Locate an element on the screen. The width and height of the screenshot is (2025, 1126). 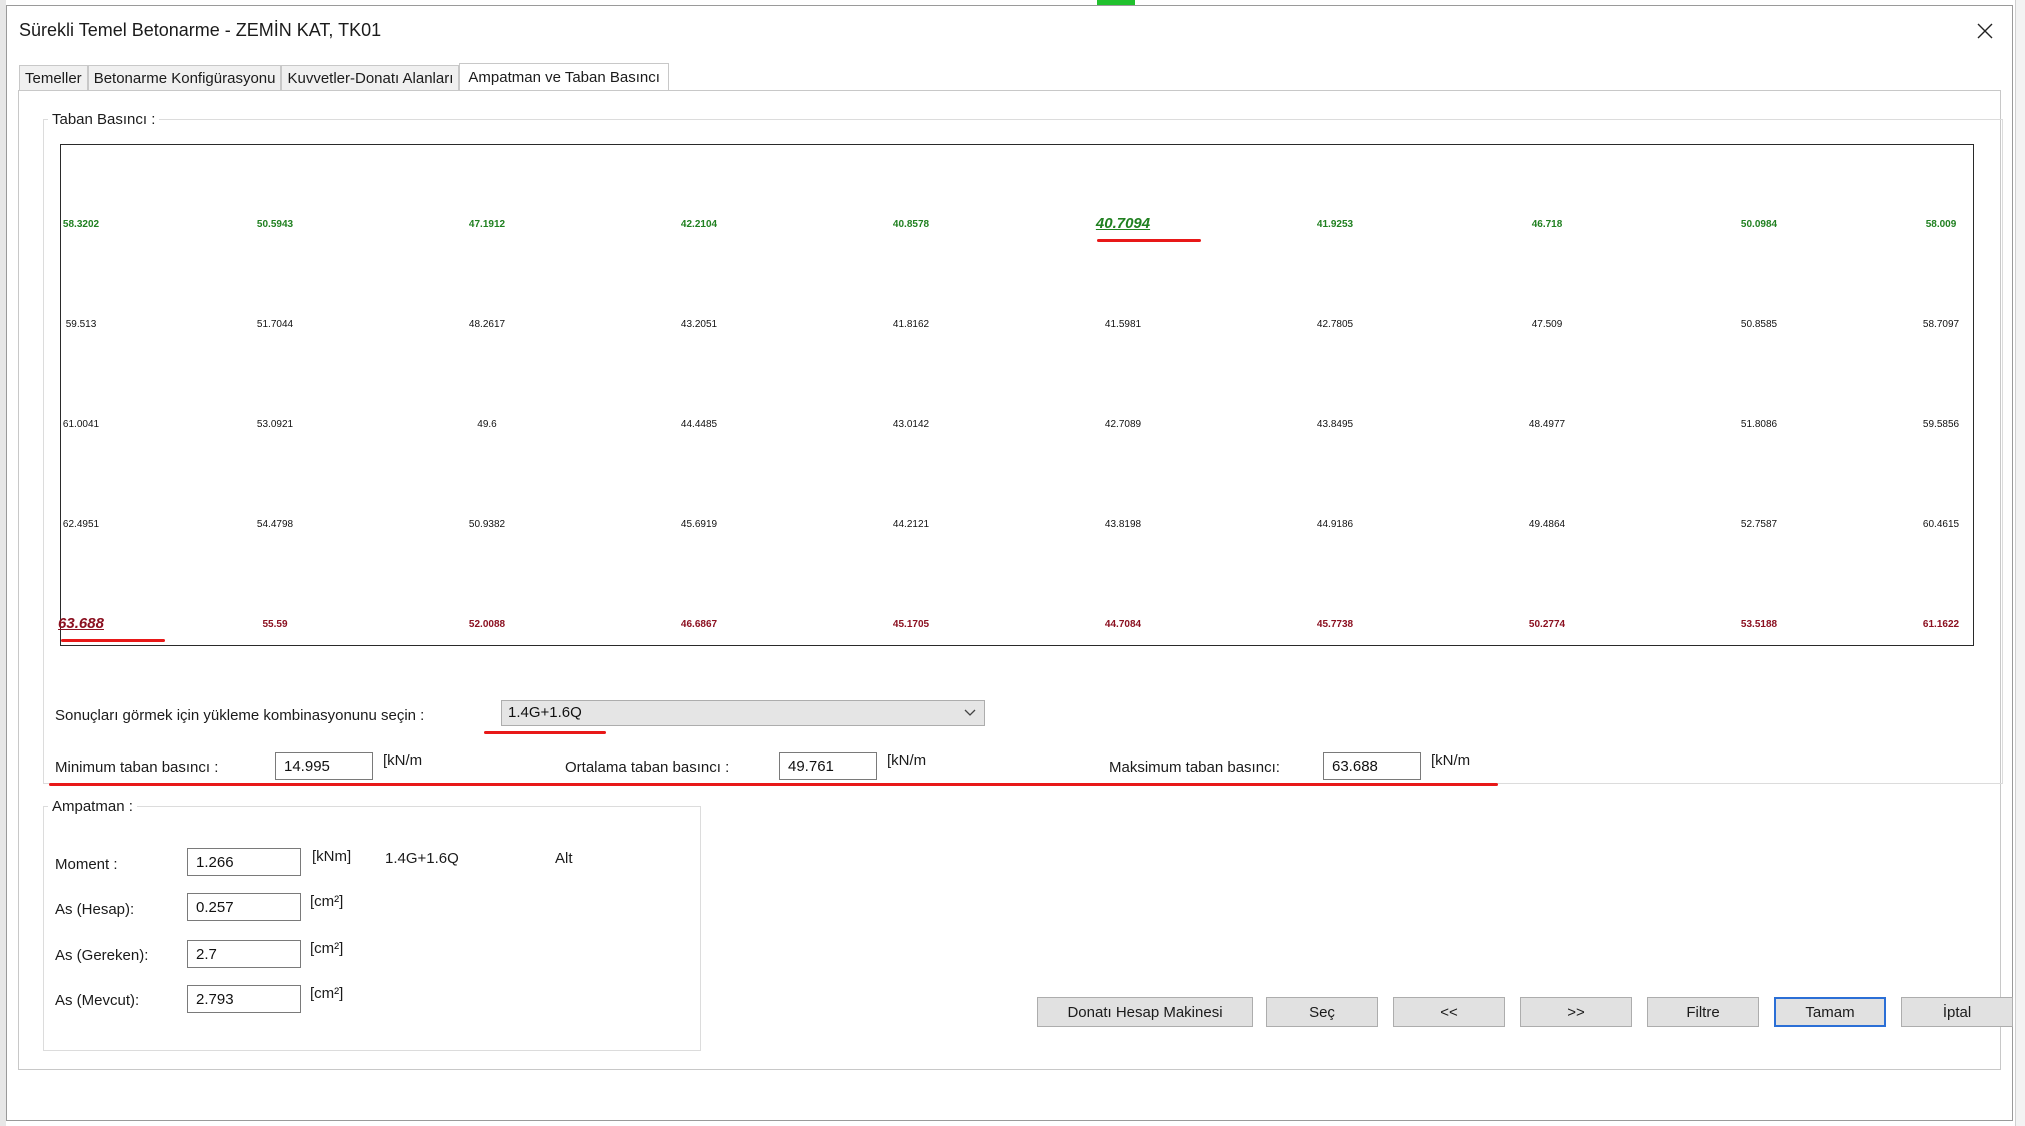
iptal-button: İptal is located at coordinates (1957, 1012).